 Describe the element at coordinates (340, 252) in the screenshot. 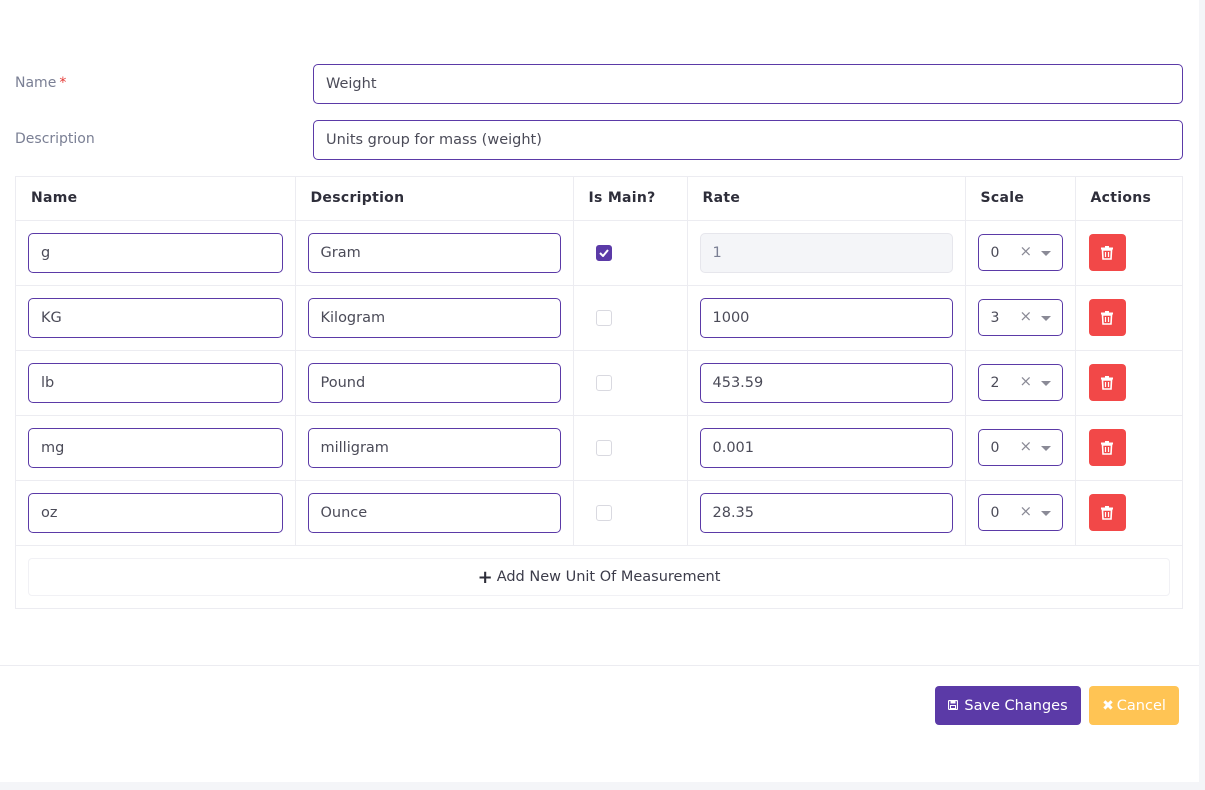

I see `unit-description-value: Gram` at that location.